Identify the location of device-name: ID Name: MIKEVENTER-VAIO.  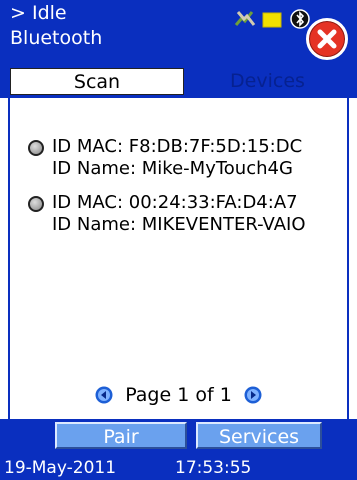
(179, 224).